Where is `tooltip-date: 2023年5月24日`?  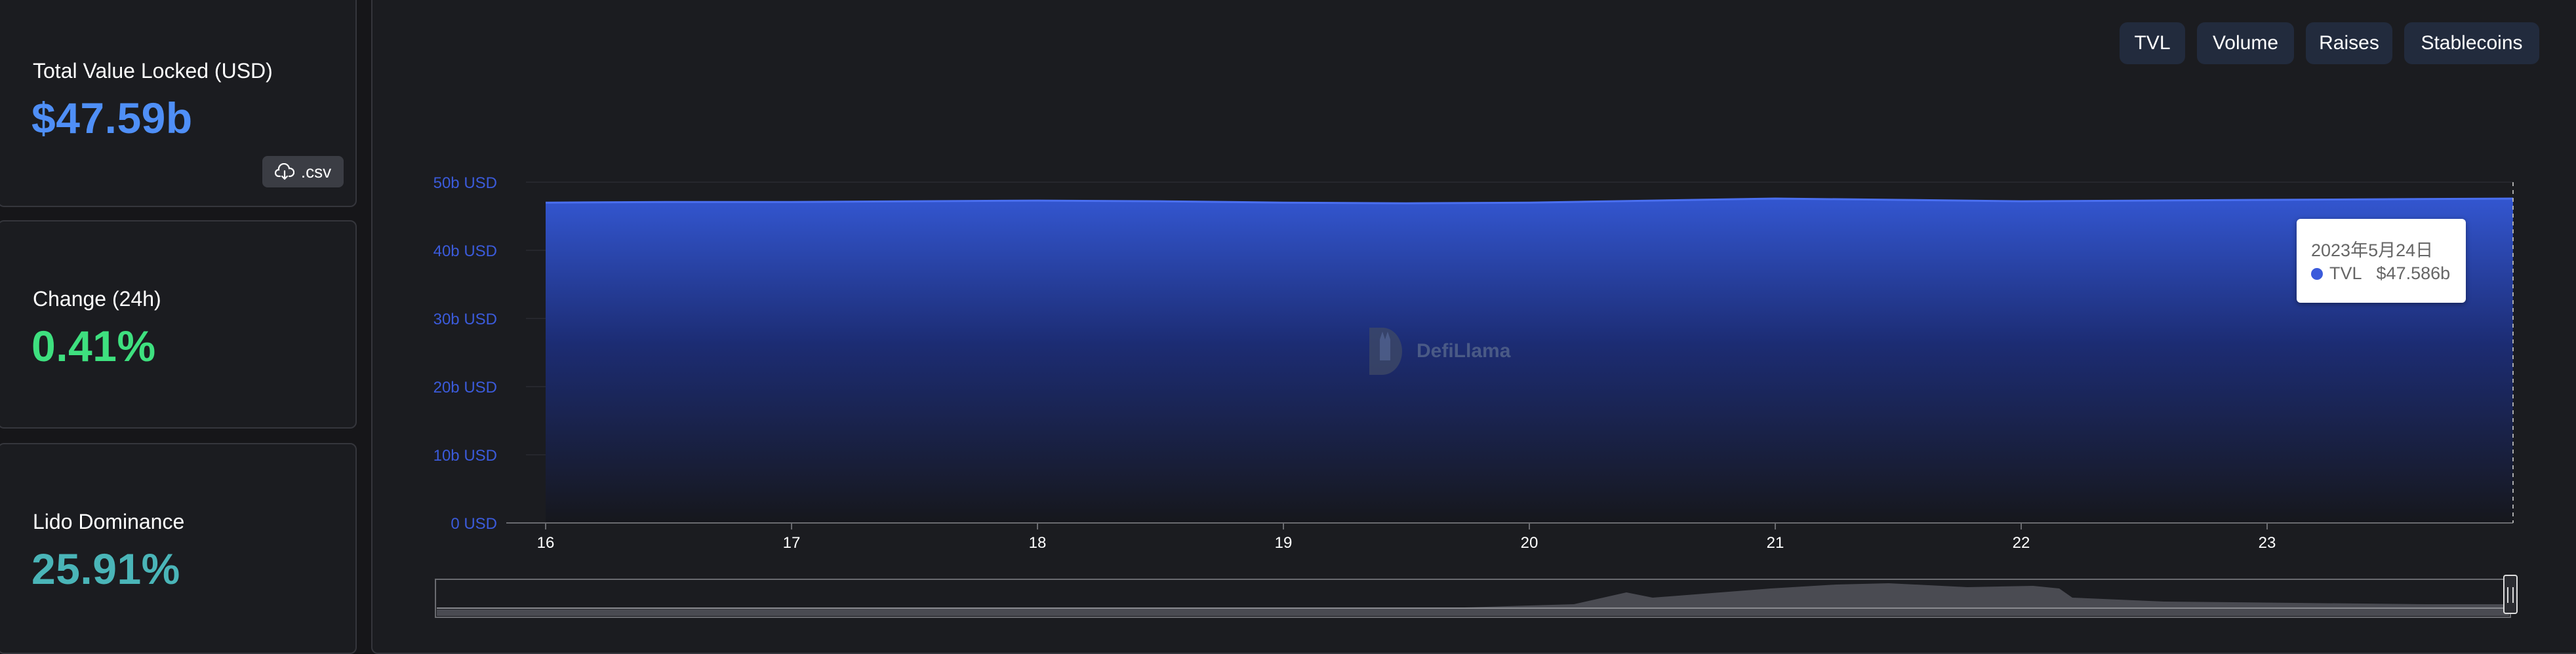
tooltip-date: 2023年5月24日 is located at coordinates (2372, 250).